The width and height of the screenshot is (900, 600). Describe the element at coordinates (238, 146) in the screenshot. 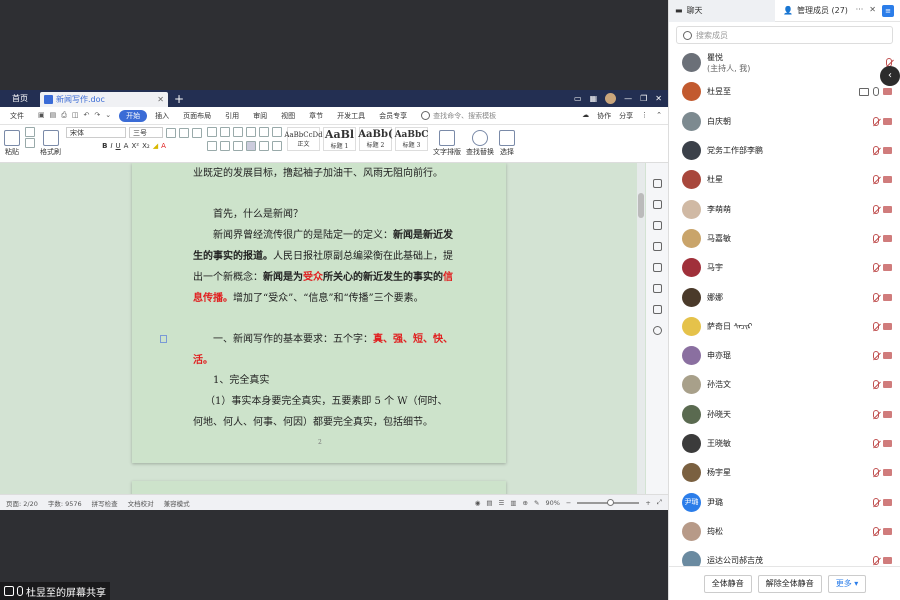

I see `align-right-icon` at that location.